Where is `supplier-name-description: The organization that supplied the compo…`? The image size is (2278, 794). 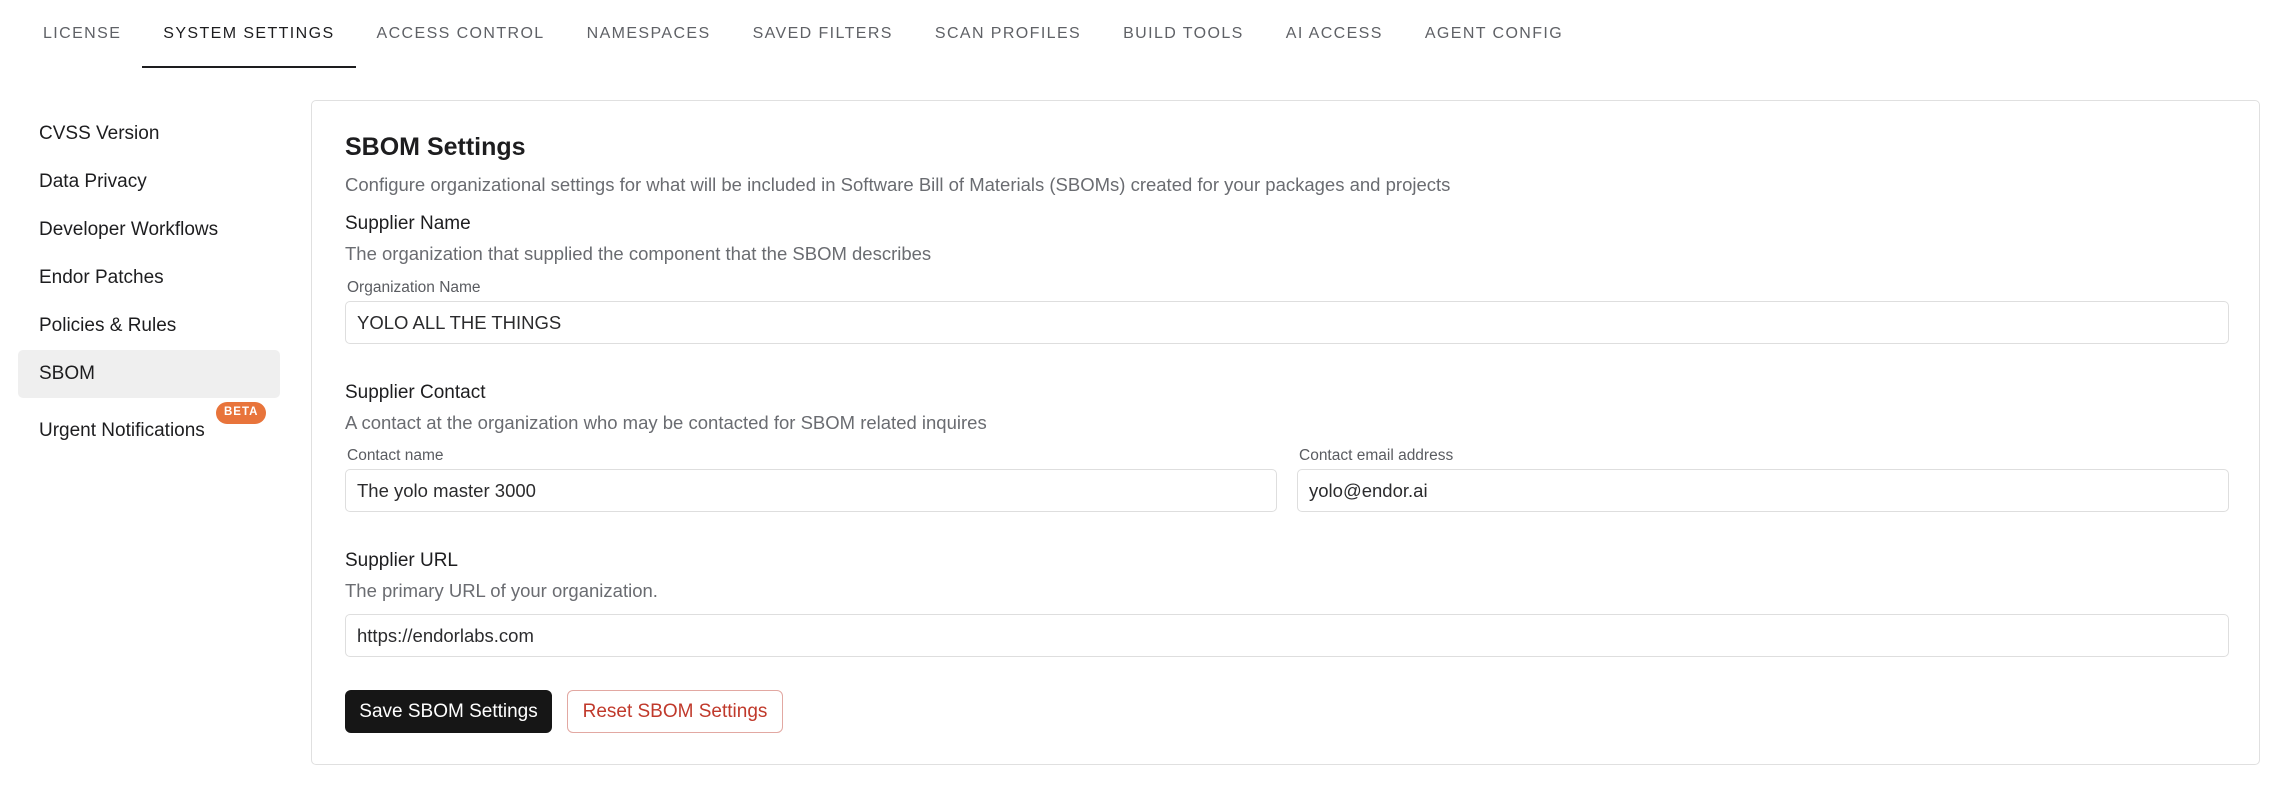
supplier-name-description: The organization that supplied the compo… is located at coordinates (638, 253).